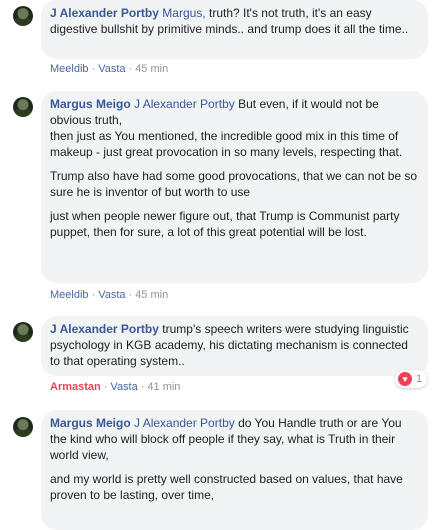 The height and width of the screenshot is (530, 439). Describe the element at coordinates (75, 387) in the screenshot. I see `love-link: Armastan` at that location.